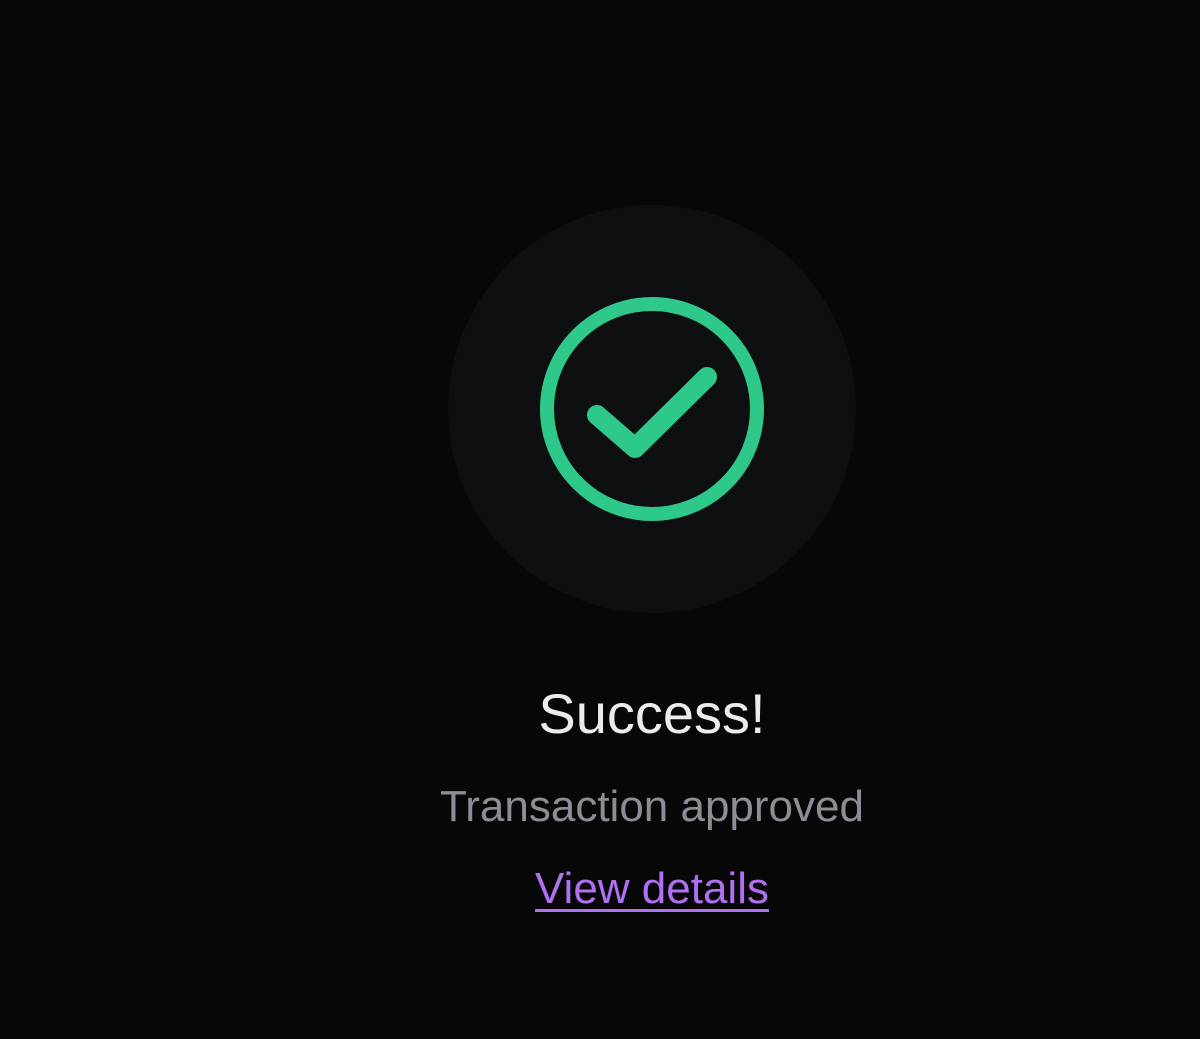 The width and height of the screenshot is (1200, 1039). Describe the element at coordinates (652, 806) in the screenshot. I see `transaction-status-text: Transaction approved` at that location.